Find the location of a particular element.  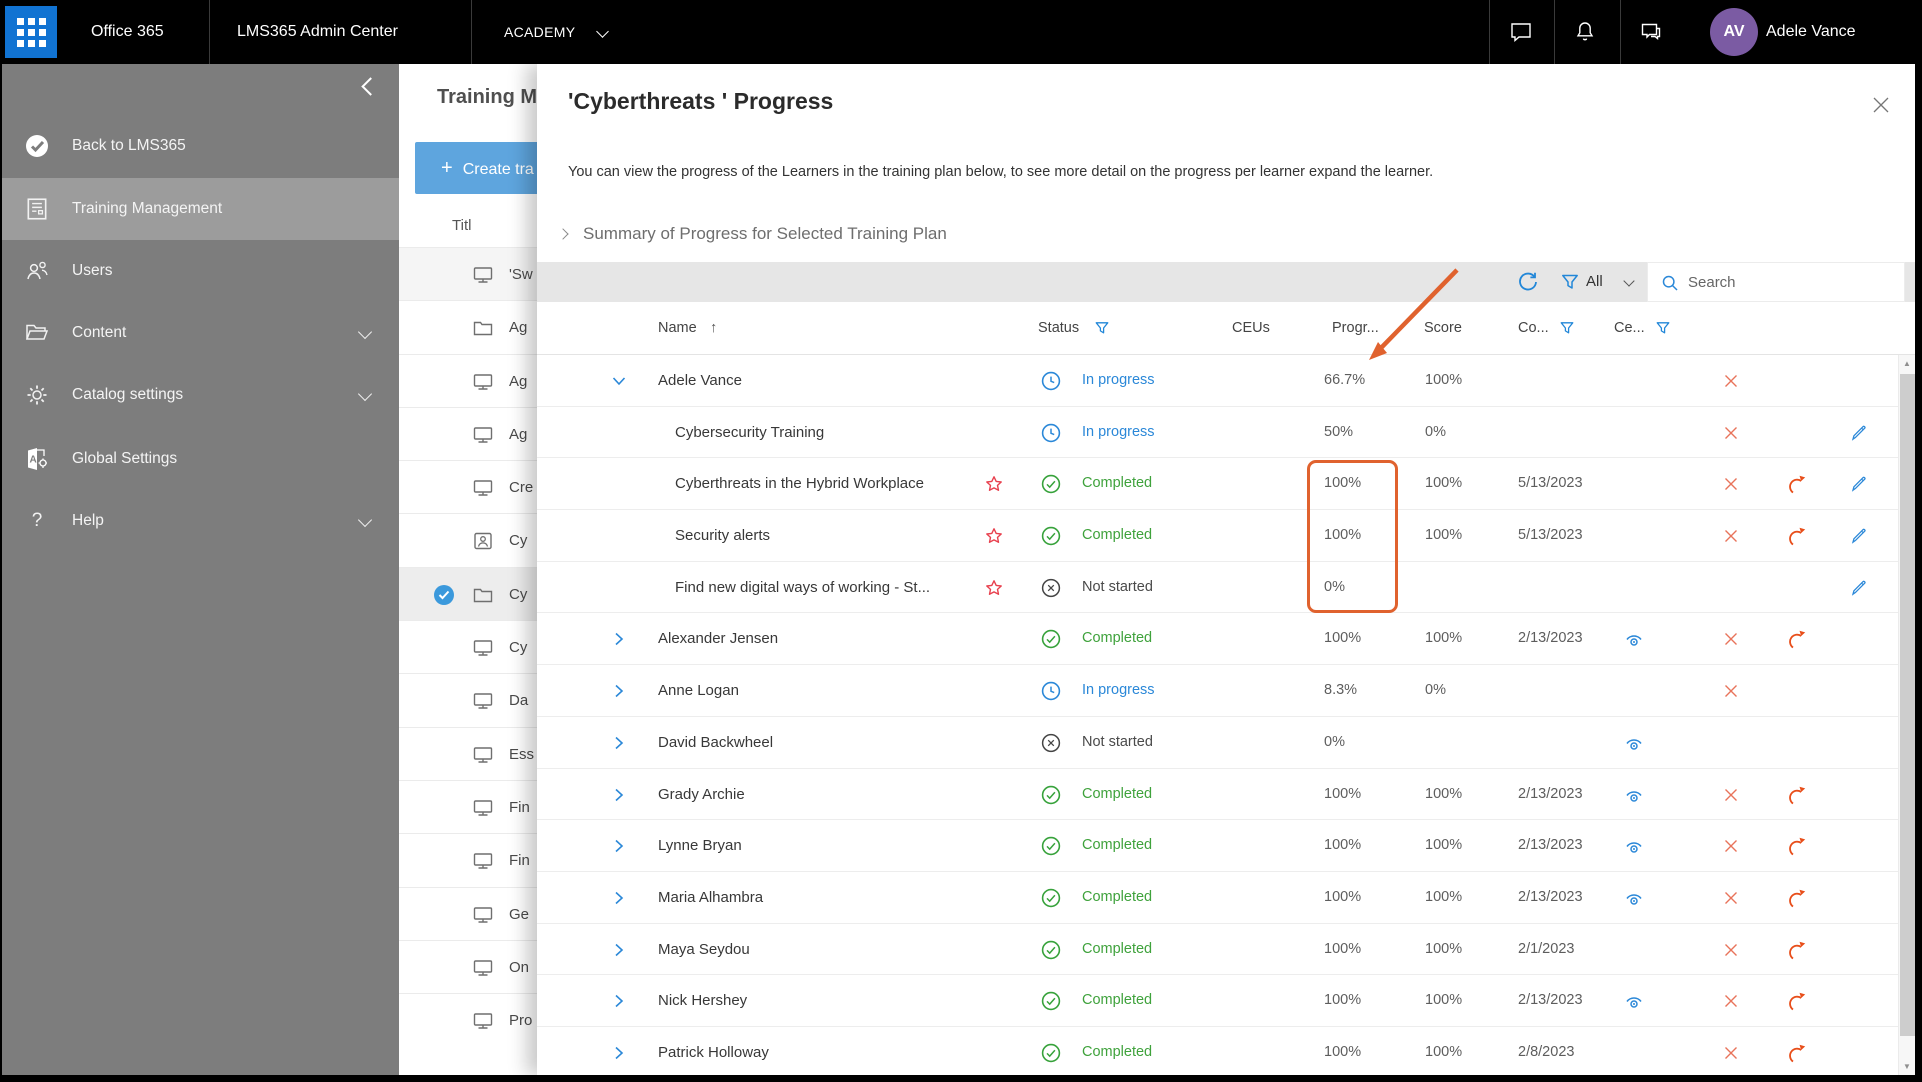

scrollbar-thumb is located at coordinates (1907, 705).